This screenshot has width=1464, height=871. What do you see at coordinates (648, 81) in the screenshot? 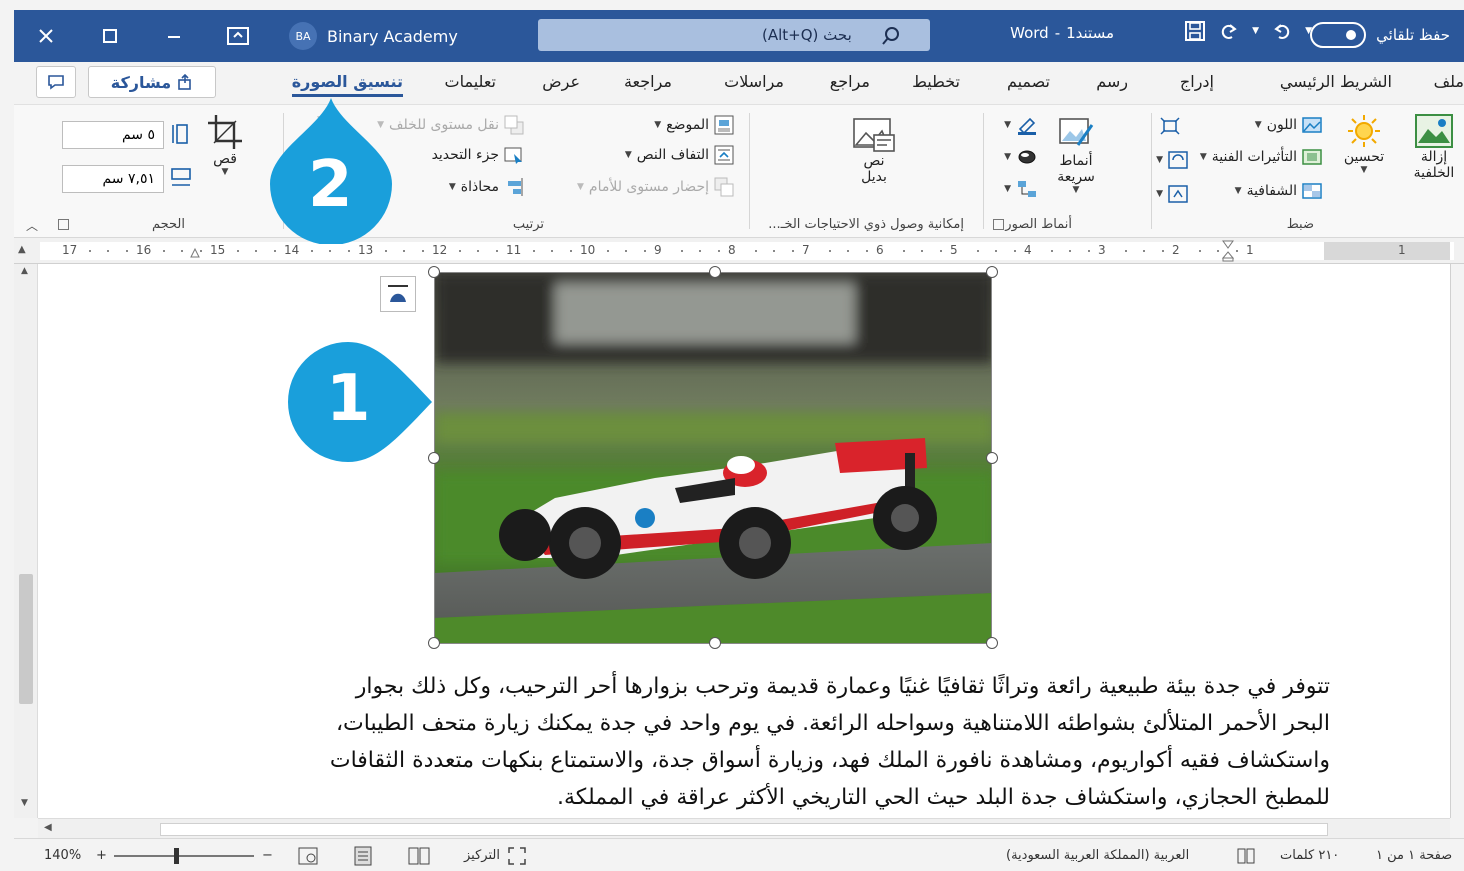
I see `tab-review: مراجعة` at bounding box center [648, 81].